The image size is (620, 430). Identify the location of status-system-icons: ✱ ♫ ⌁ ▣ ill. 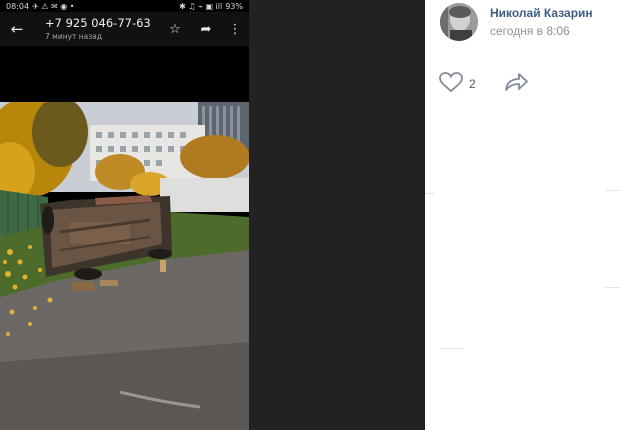
(201, 6).